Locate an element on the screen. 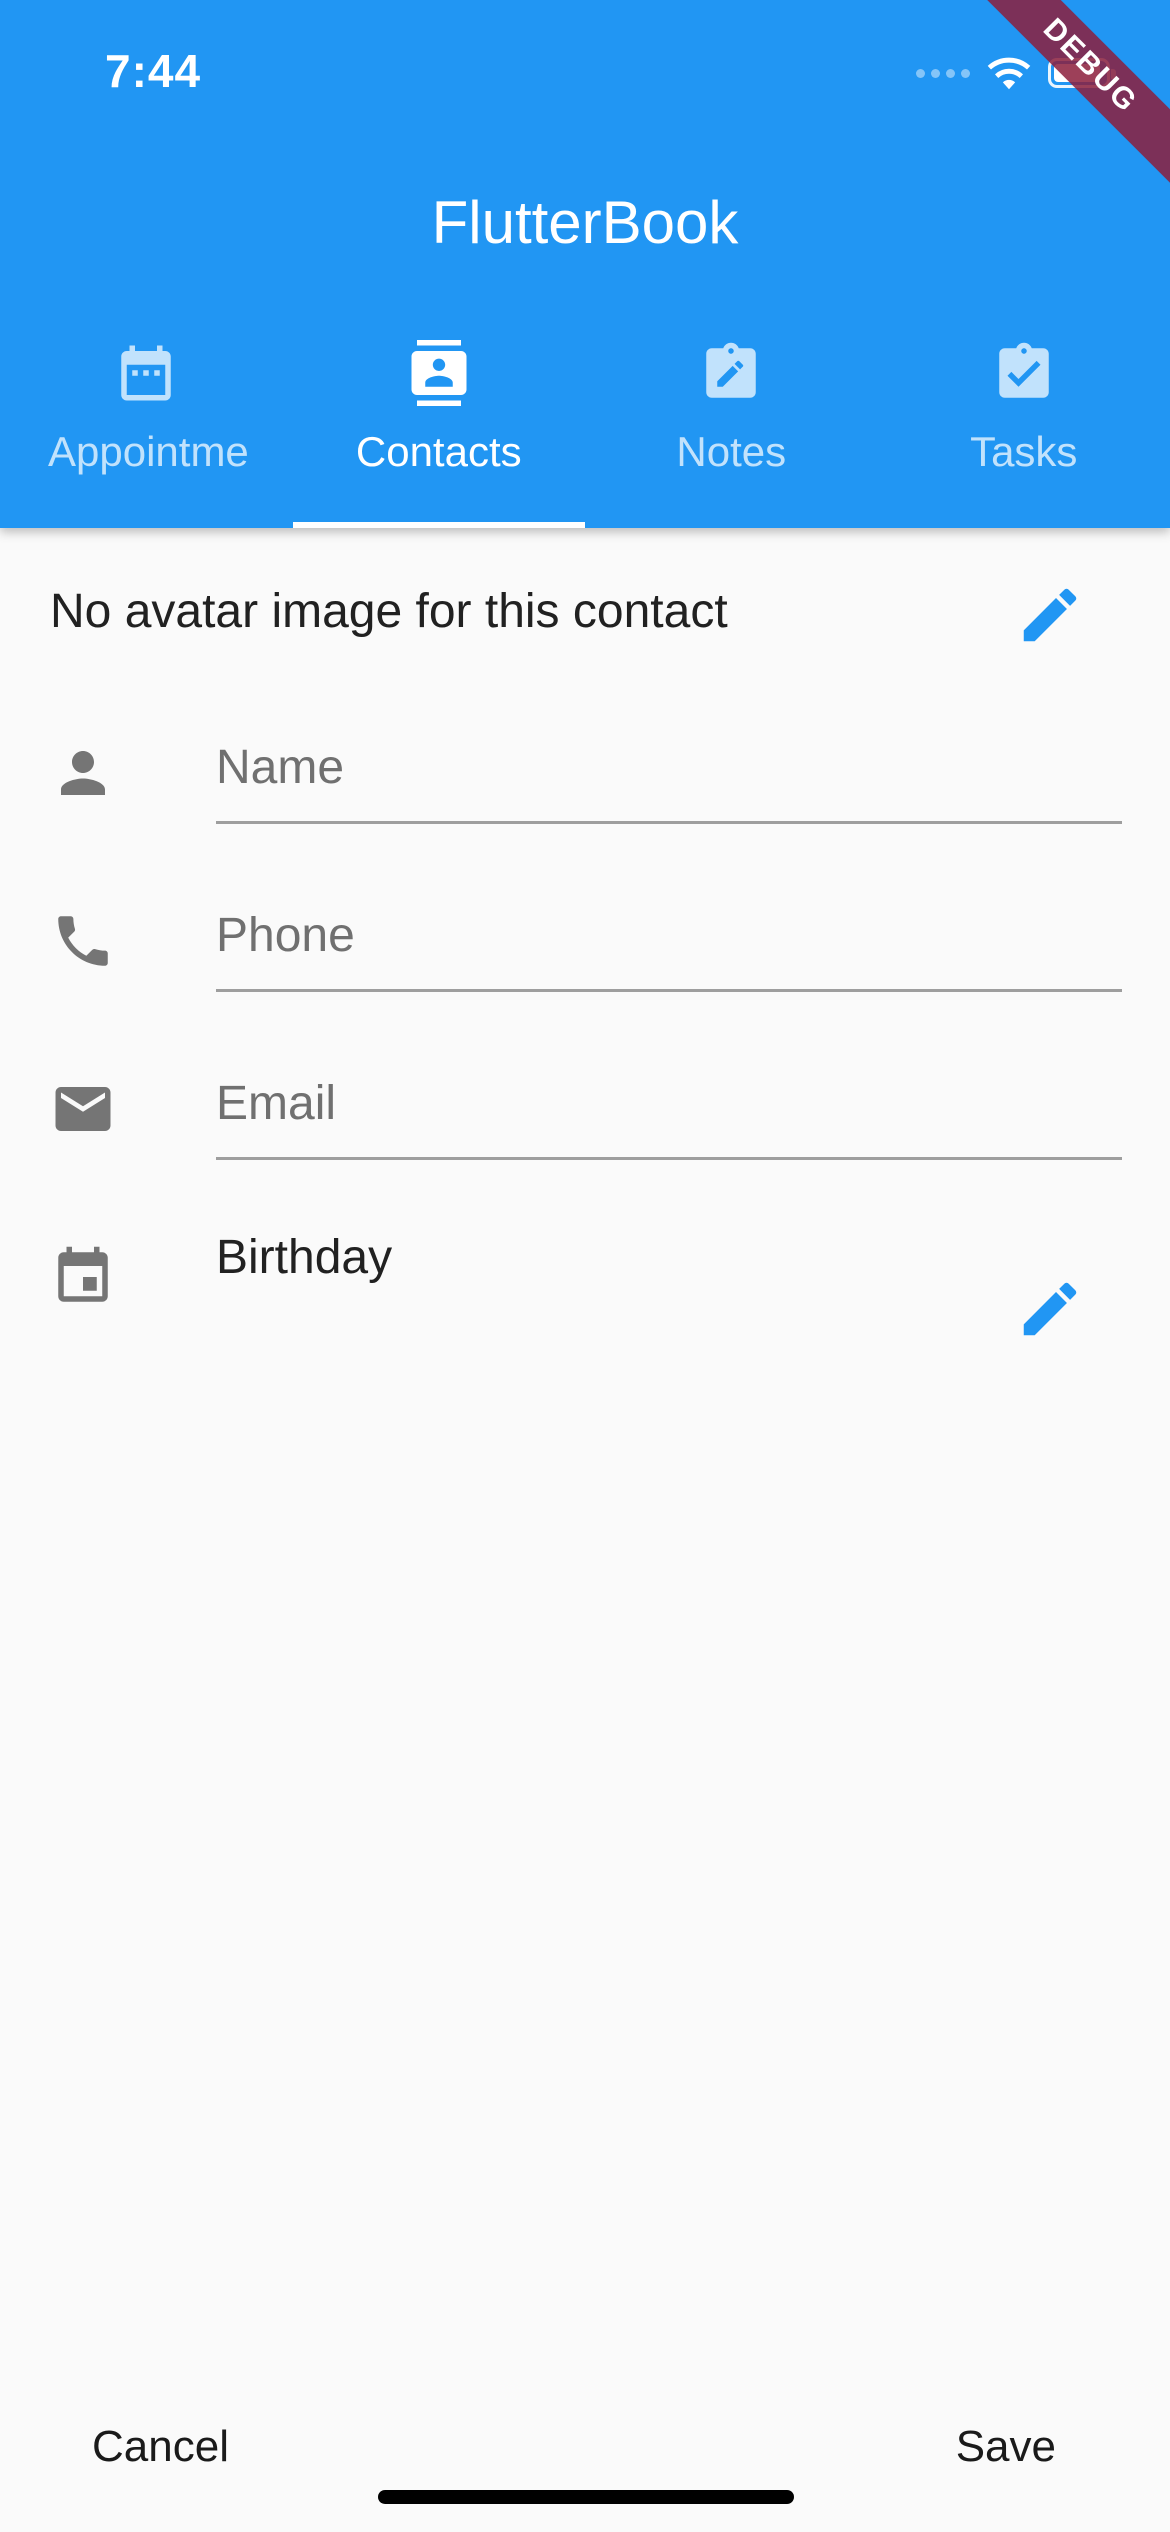  tab-notes: Notes is located at coordinates (731, 429).